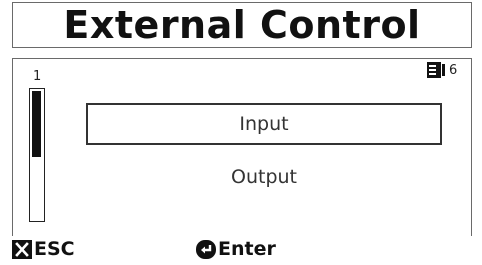 The image size is (482, 265). What do you see at coordinates (436, 70) in the screenshot?
I see `list-icon` at bounding box center [436, 70].